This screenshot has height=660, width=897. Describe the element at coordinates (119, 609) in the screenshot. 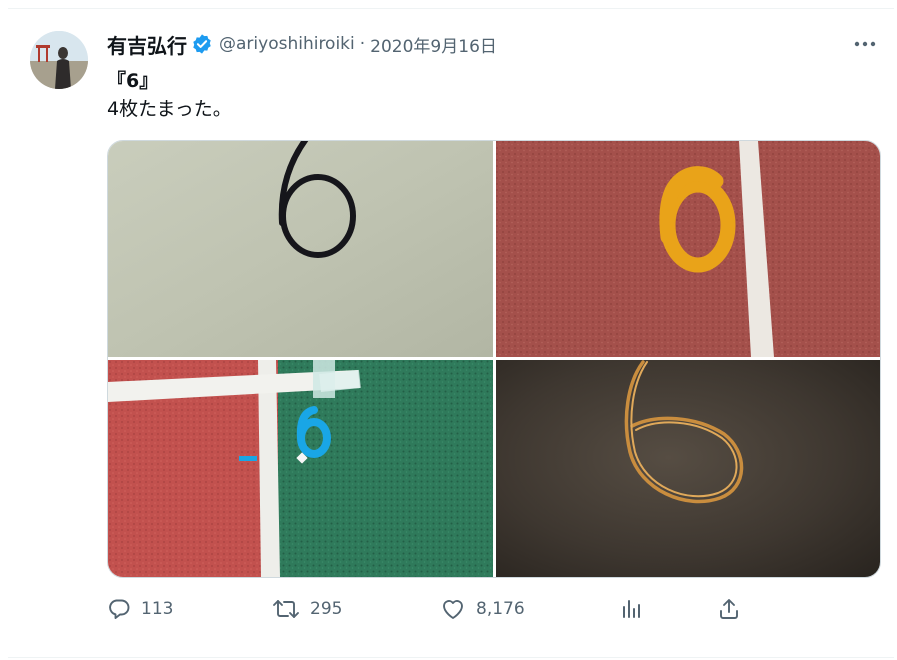

I see `reply-icon` at that location.